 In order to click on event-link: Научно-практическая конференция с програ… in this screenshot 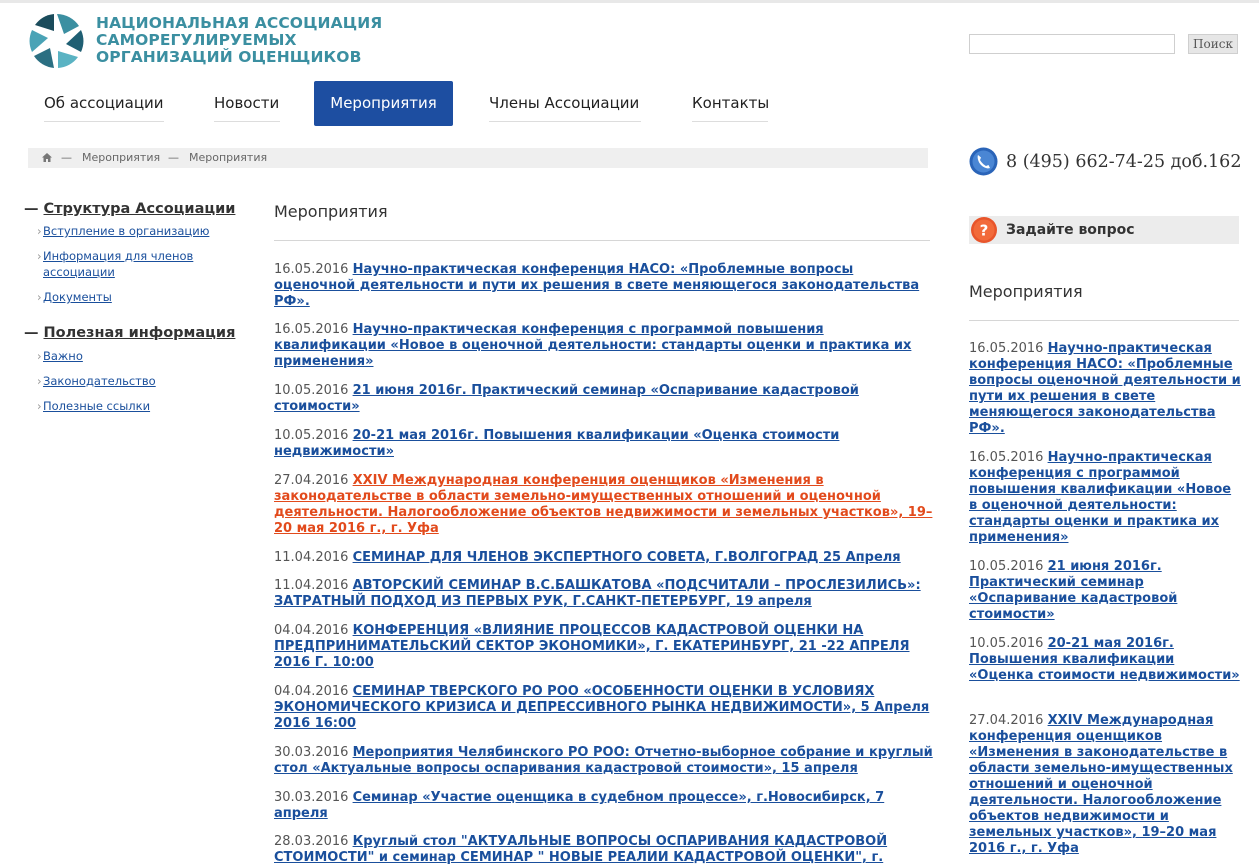, I will do `click(592, 345)`.